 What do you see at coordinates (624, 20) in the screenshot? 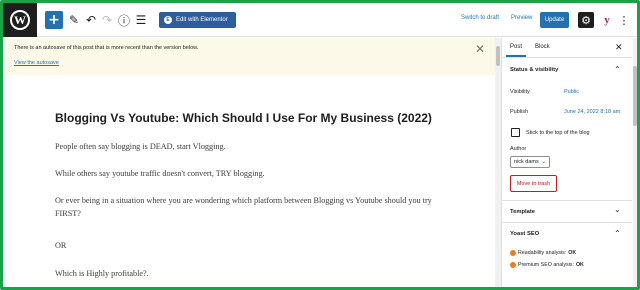
I see `more-options-icon: ⋮` at bounding box center [624, 20].